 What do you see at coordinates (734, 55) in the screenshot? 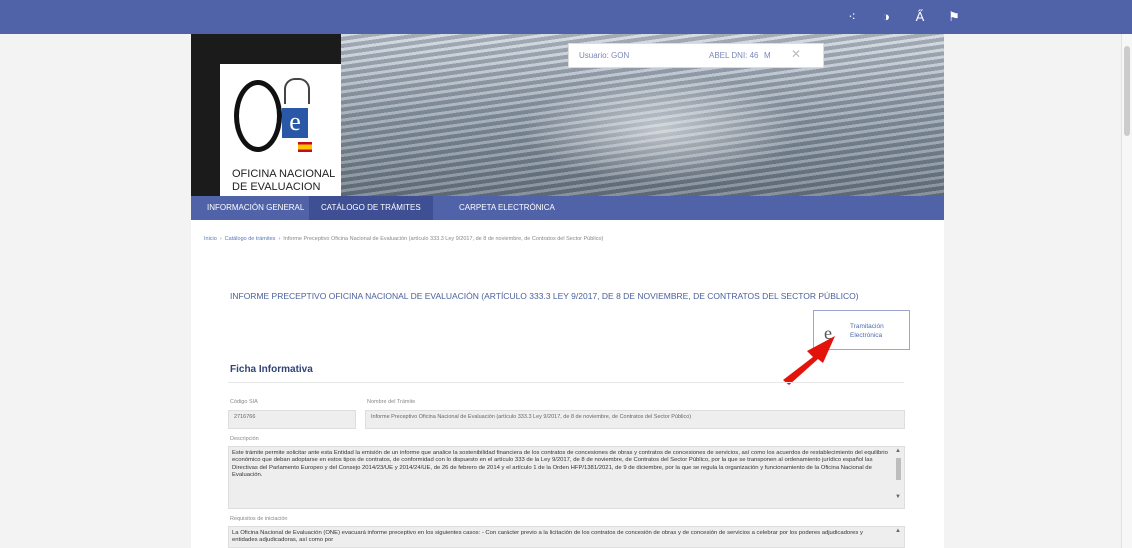
I see `user-name: ABEL DNI: 46` at bounding box center [734, 55].